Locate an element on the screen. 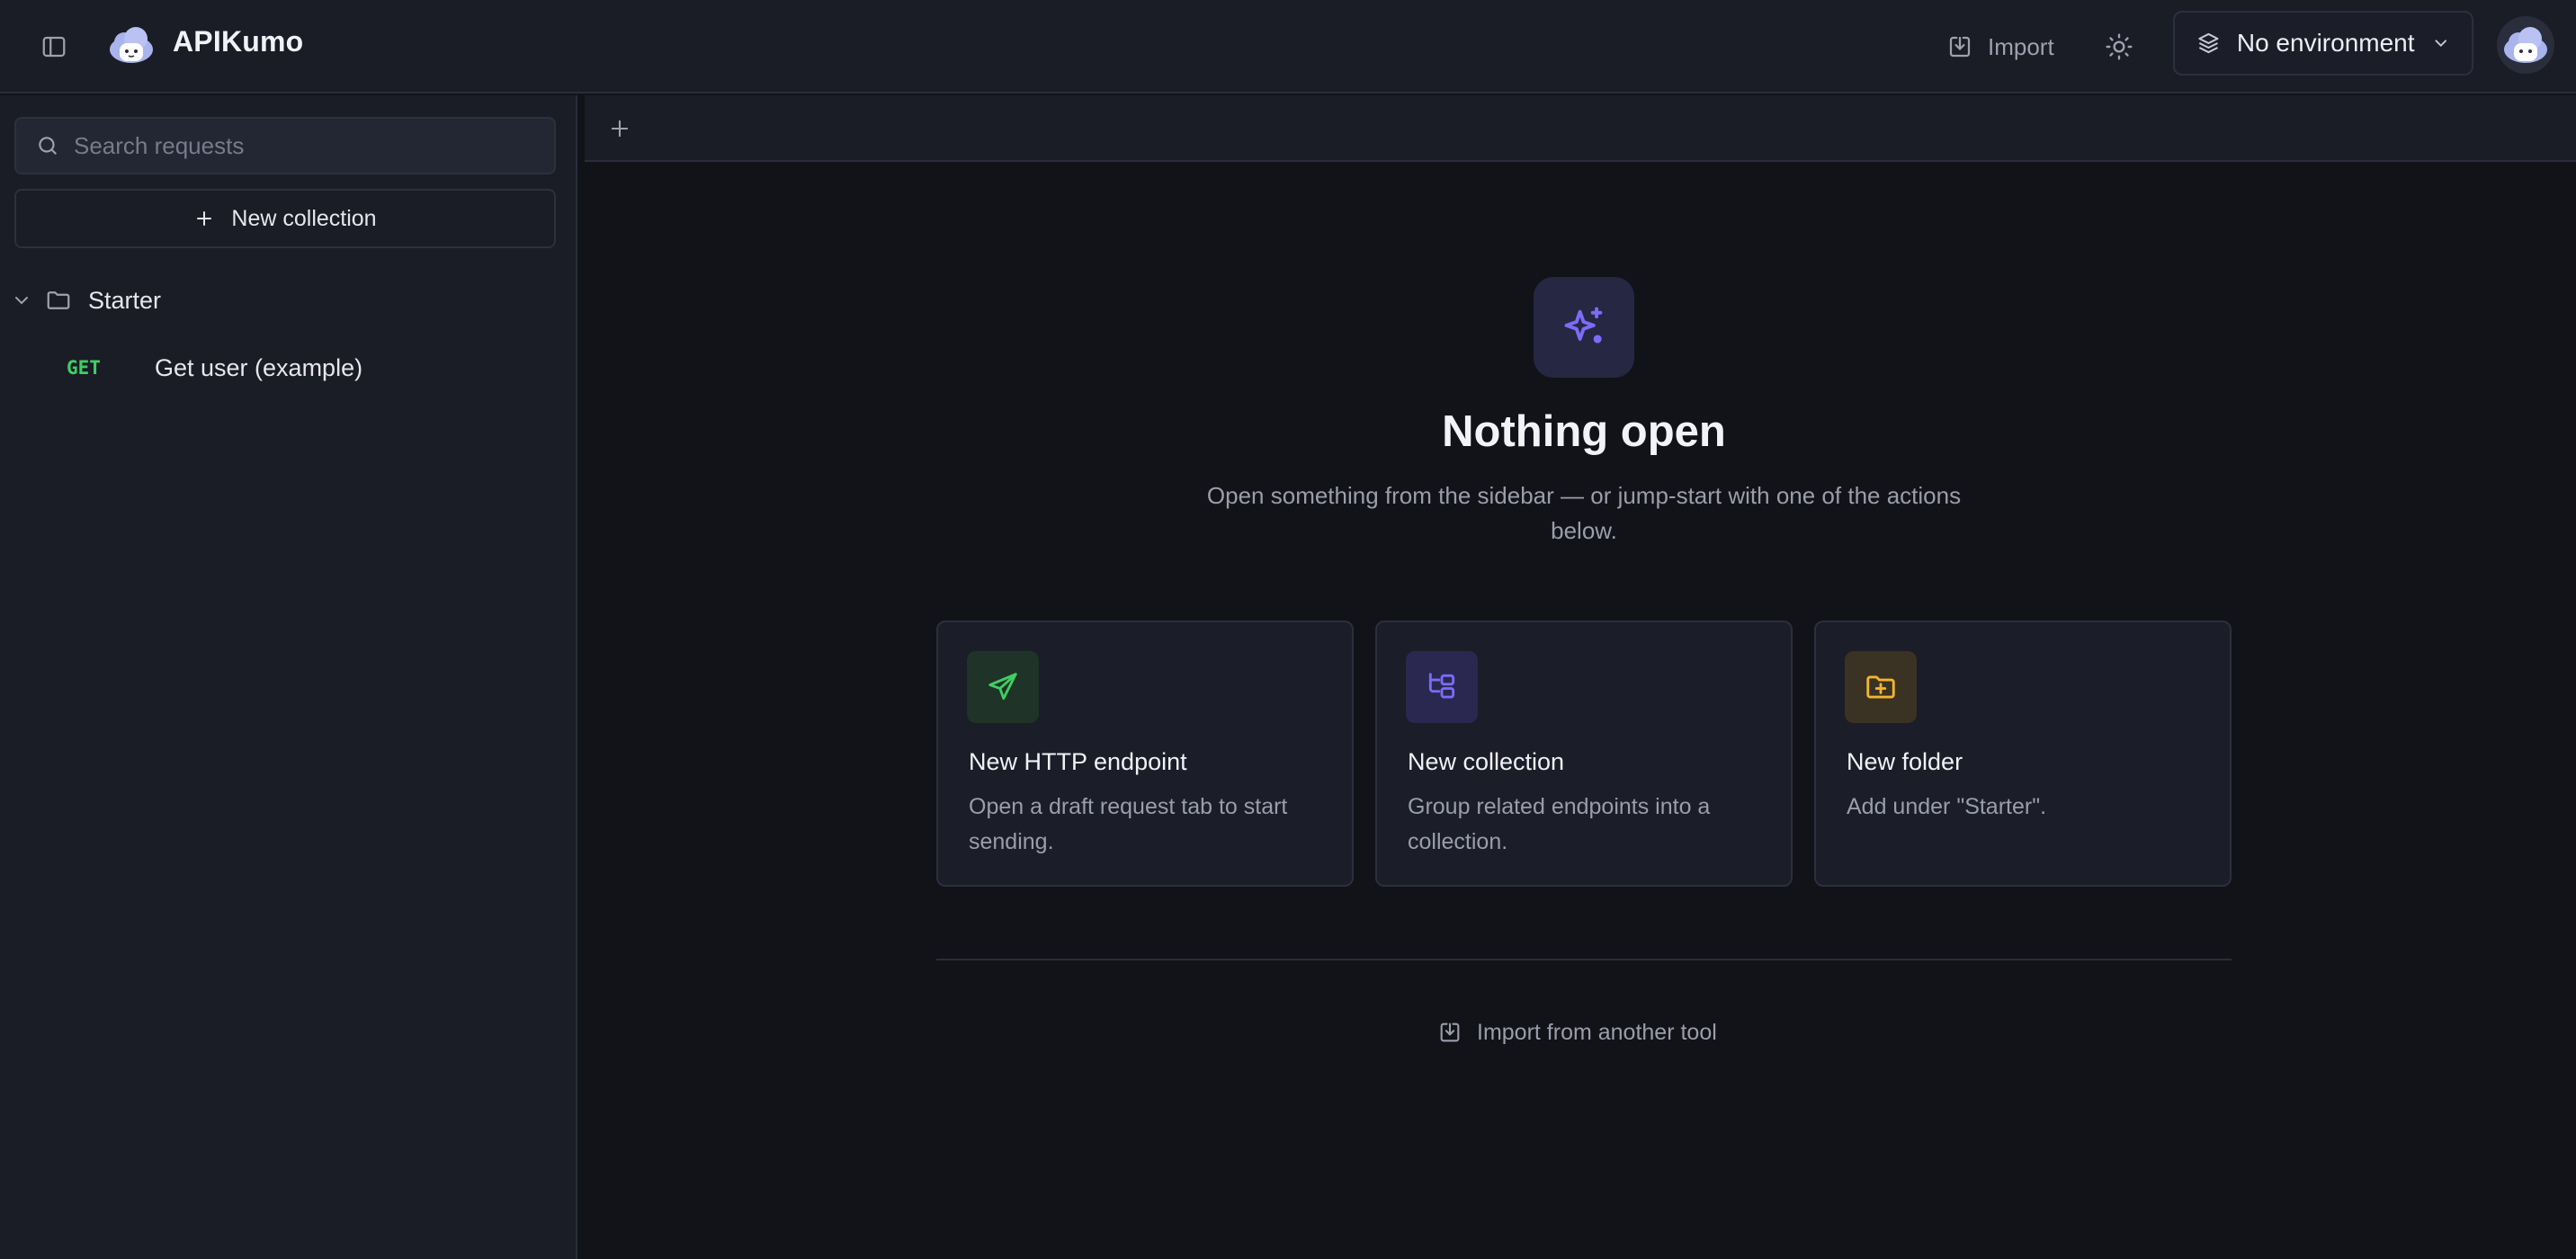  tree-folder-label: Starter is located at coordinates (125, 300).